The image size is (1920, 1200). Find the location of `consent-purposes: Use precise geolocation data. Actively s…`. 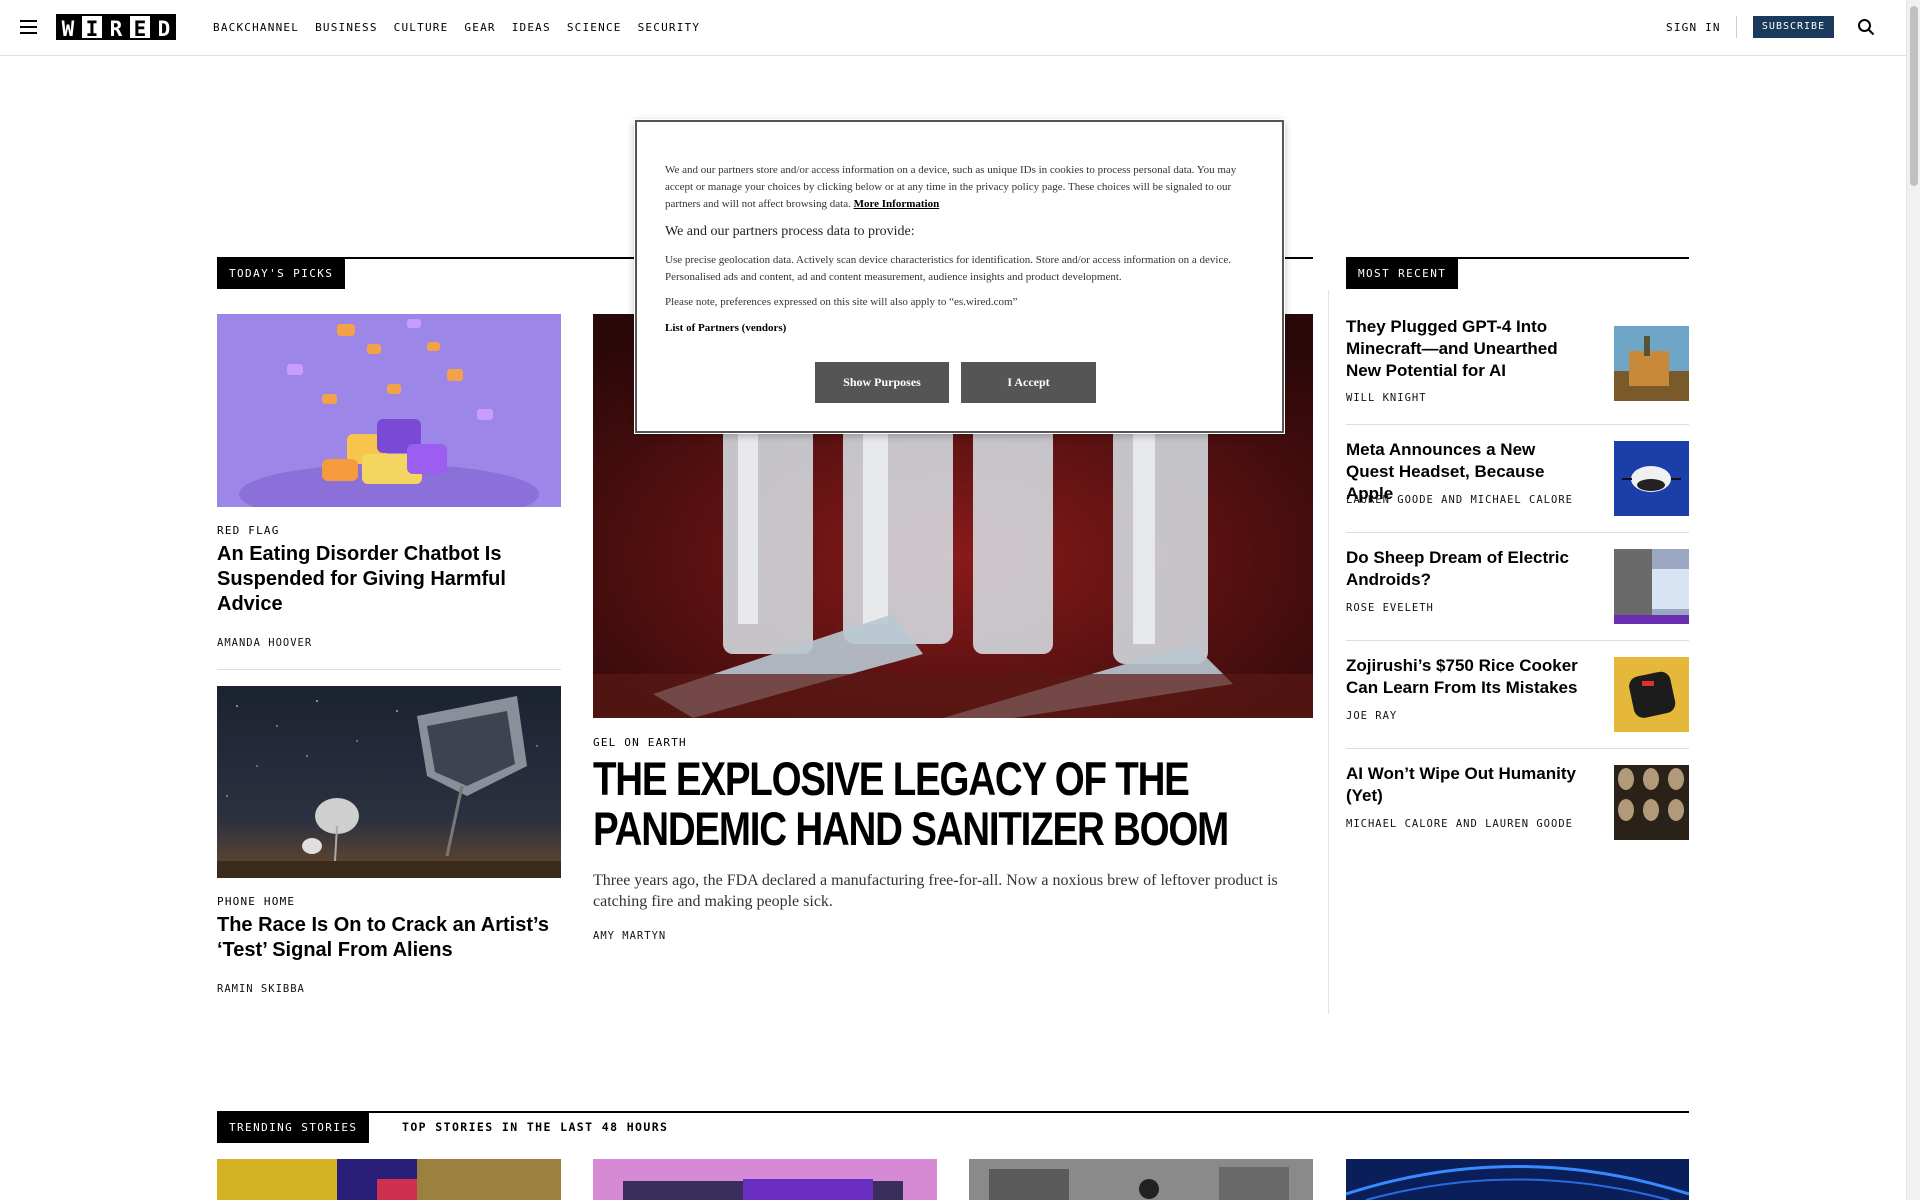

consent-purposes: Use precise geolocation data. Actively s… is located at coordinates (948, 268).